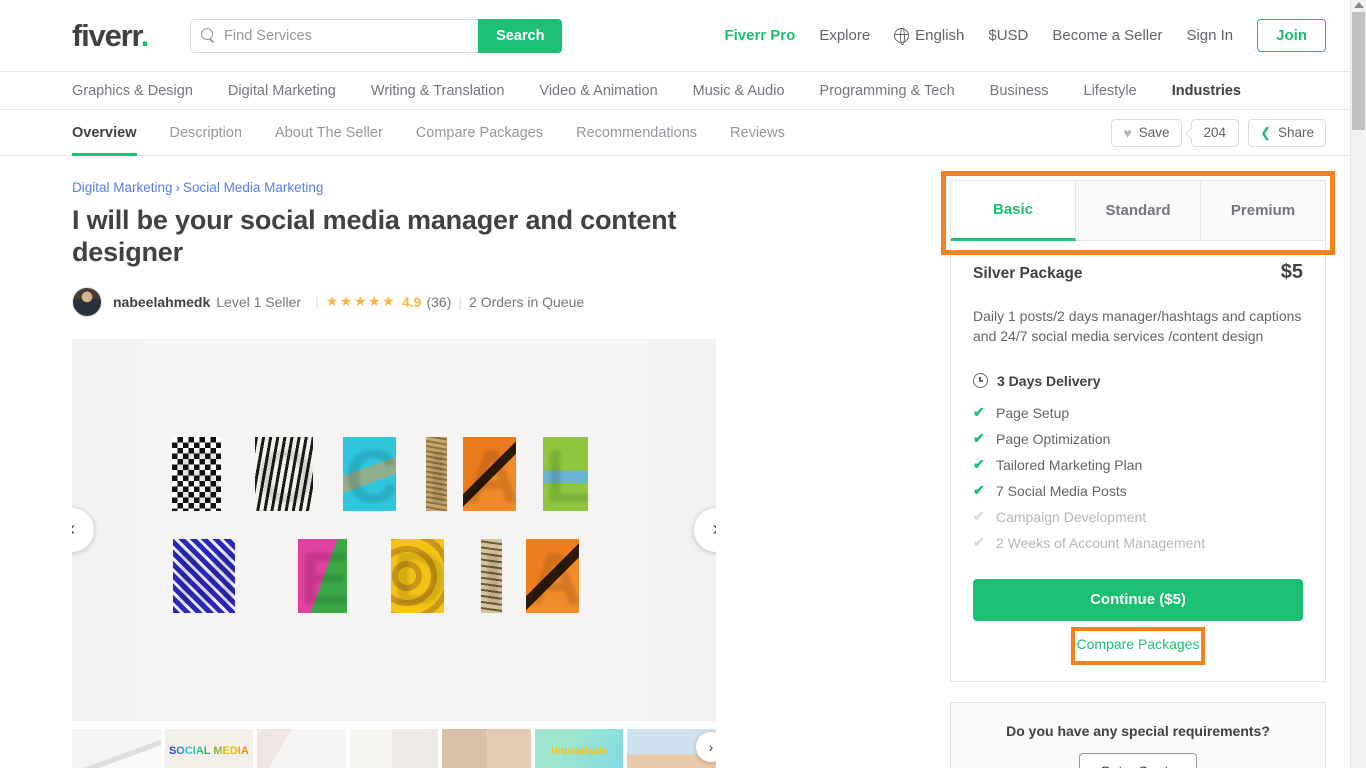 This screenshot has height=768, width=1366. What do you see at coordinates (1110, 91) in the screenshot?
I see `category-lifestyle: Lifestyle` at bounding box center [1110, 91].